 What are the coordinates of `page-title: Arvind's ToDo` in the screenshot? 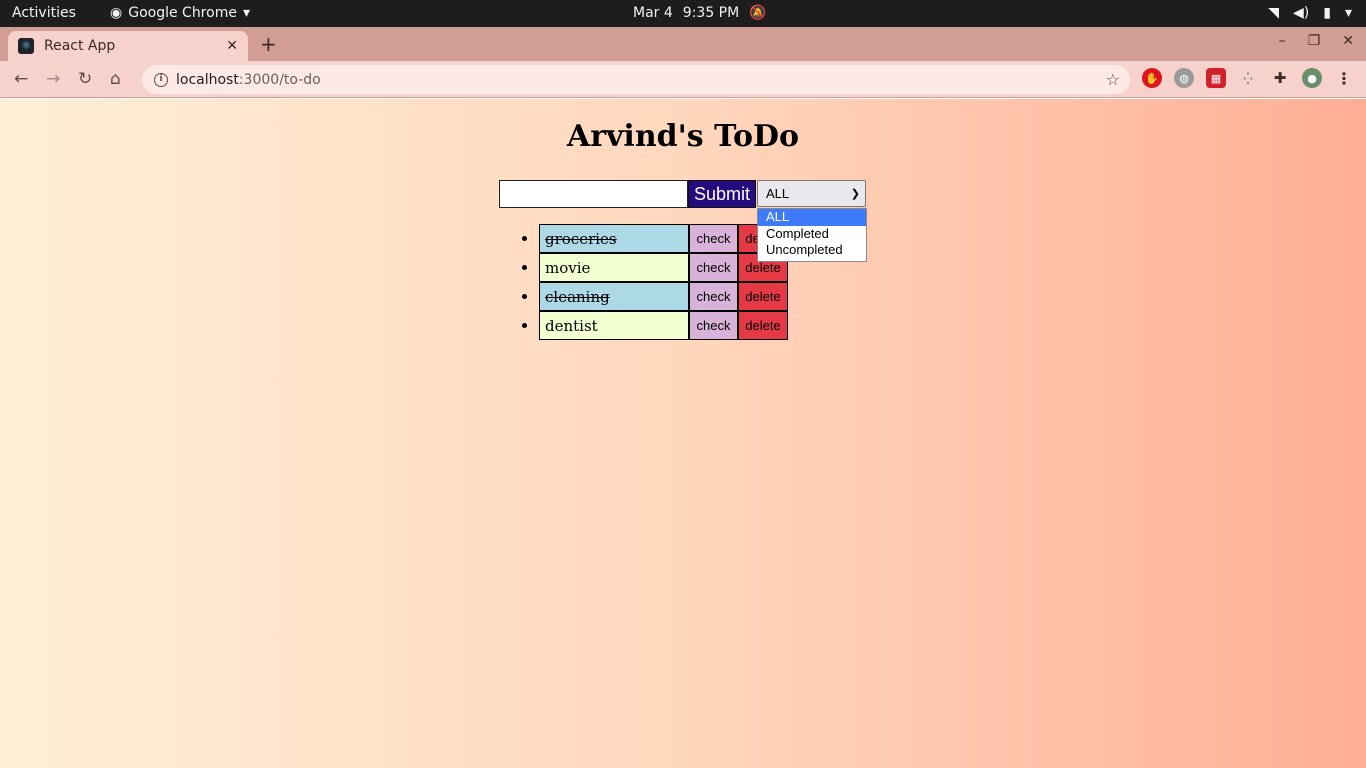 It's located at (683, 136).